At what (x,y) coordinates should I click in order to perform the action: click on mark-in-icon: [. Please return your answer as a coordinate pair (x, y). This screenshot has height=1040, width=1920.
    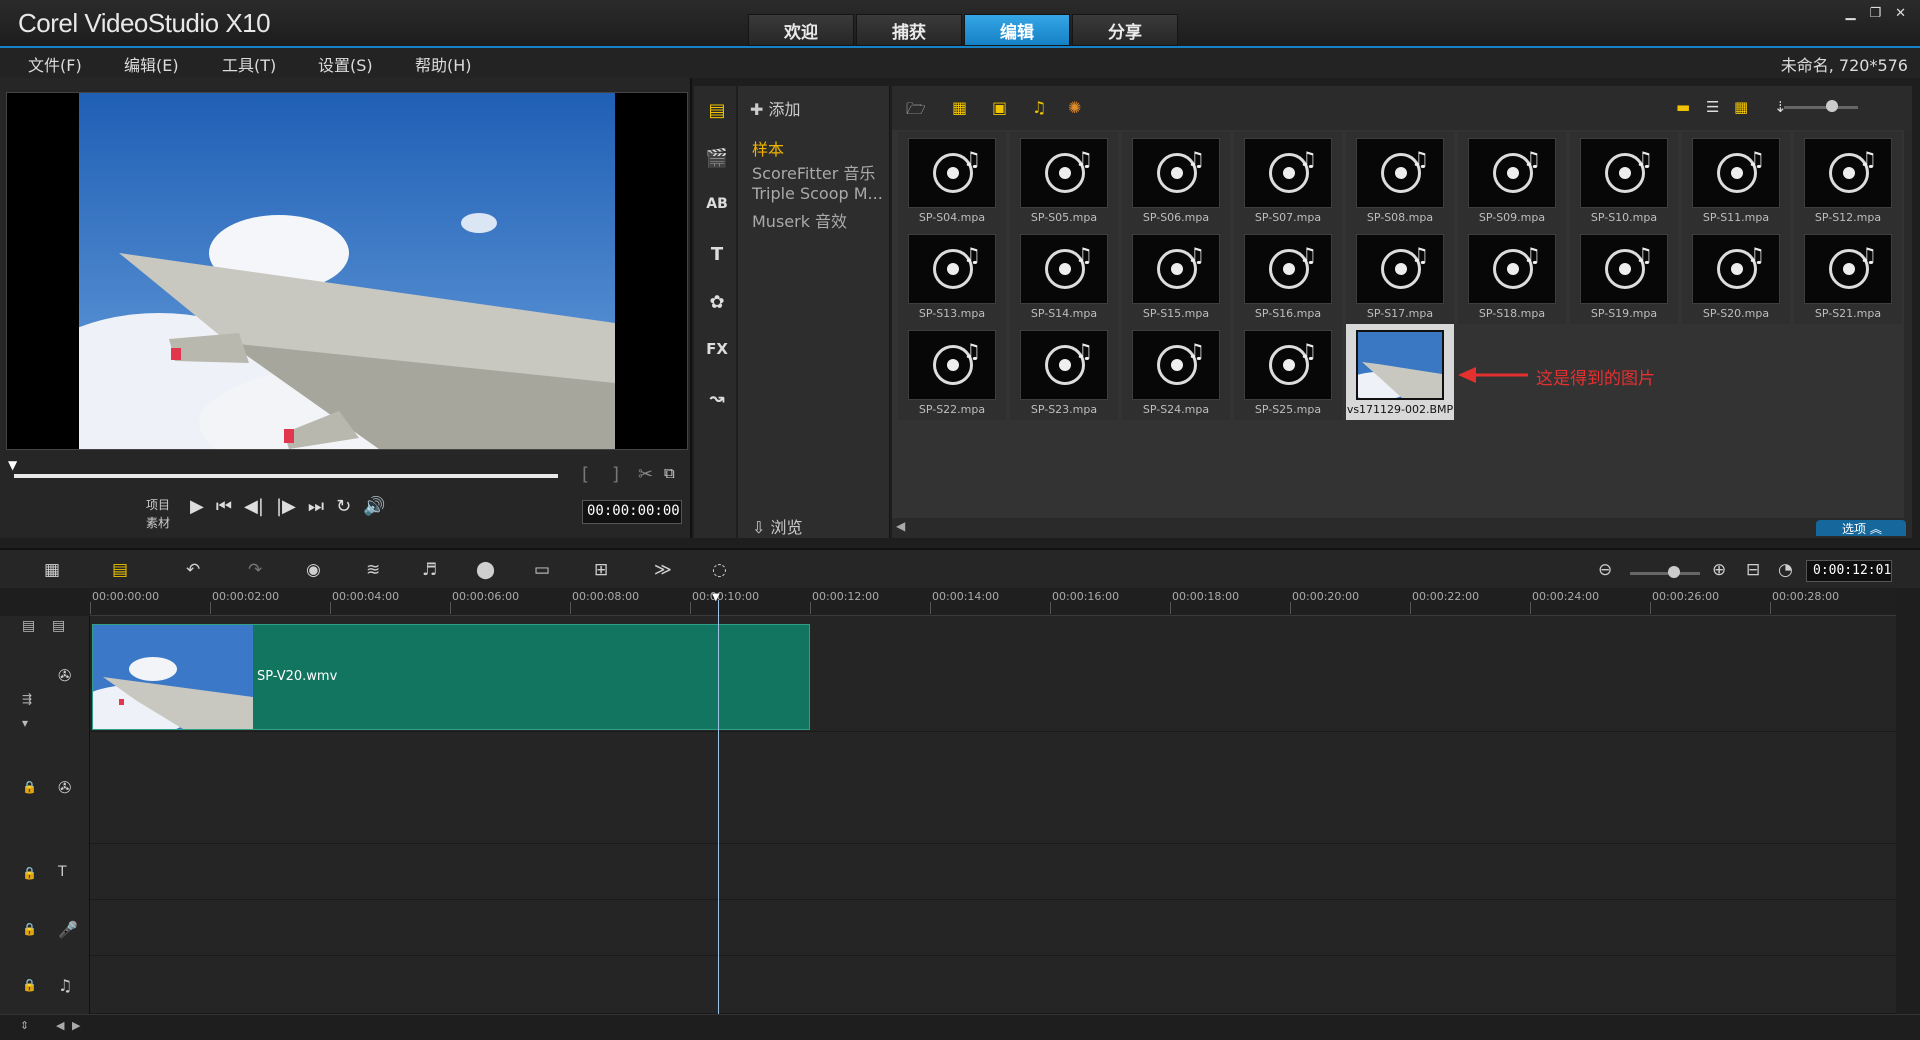
    Looking at the image, I should click on (585, 474).